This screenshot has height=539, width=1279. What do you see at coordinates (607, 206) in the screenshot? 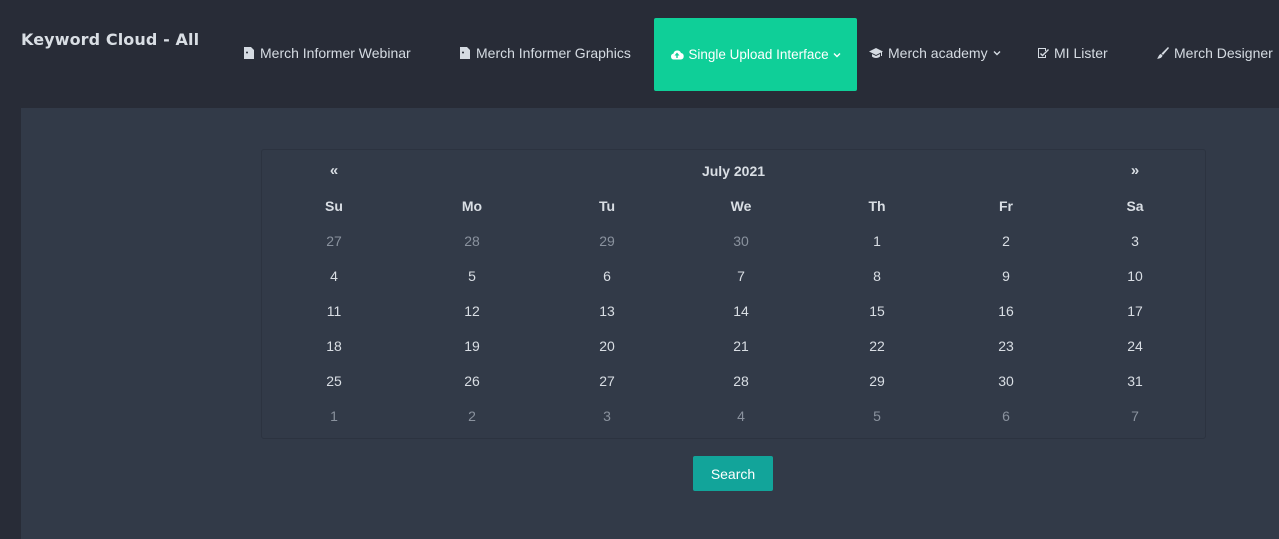
I see `weekday-label: Tu` at bounding box center [607, 206].